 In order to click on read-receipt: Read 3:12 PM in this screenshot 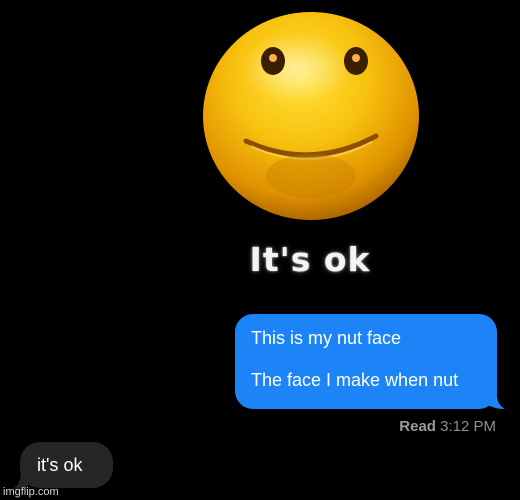, I will do `click(447, 426)`.